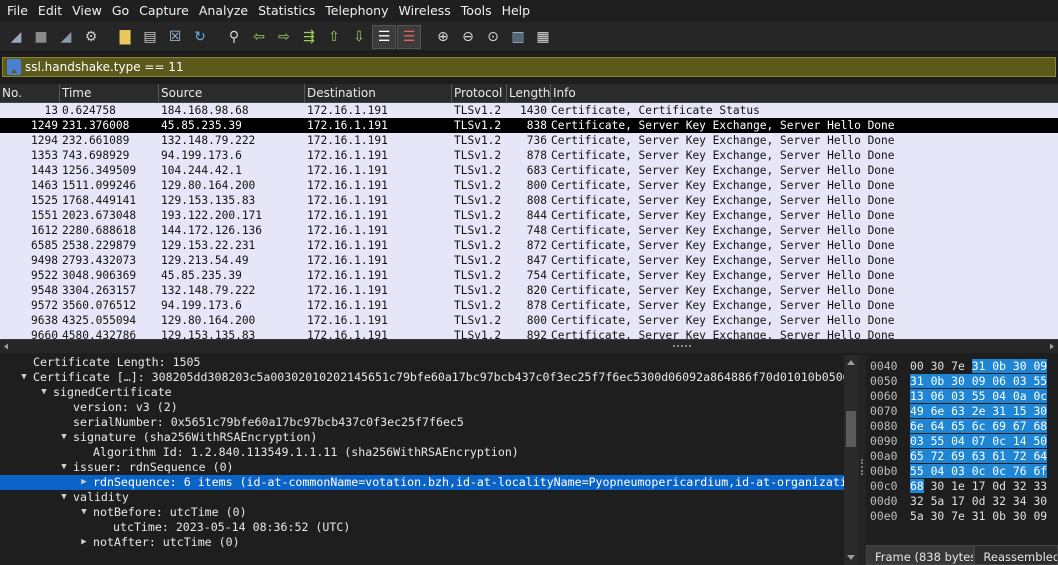 The image size is (1058, 565). Describe the element at coordinates (16, 37) in the screenshot. I see `shark-fin-start-icon: ◢` at that location.